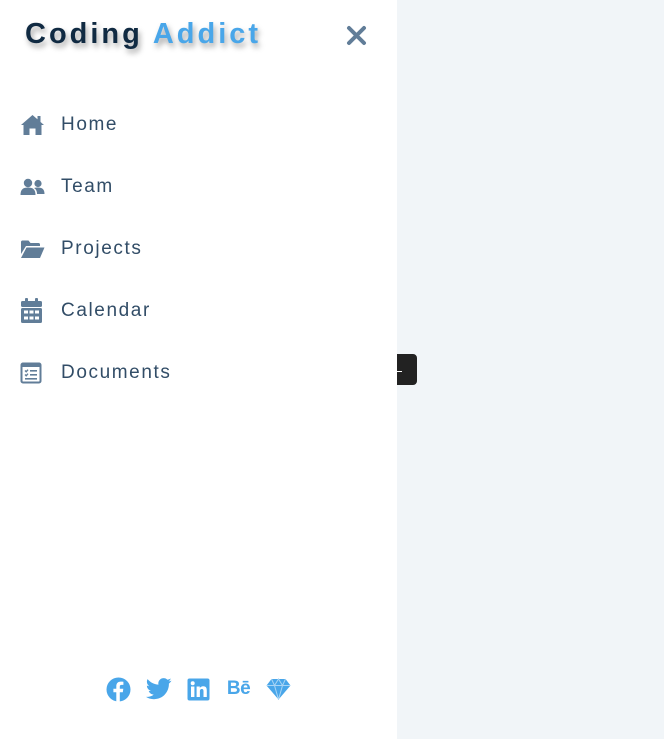  Describe the element at coordinates (90, 124) in the screenshot. I see `nav-label: Home` at that location.